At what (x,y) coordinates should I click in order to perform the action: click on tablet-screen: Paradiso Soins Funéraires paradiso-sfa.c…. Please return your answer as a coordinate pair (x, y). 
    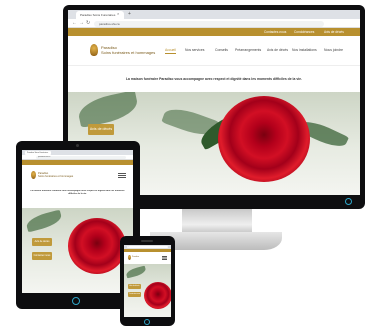
    Looking at the image, I should click on (77, 221).